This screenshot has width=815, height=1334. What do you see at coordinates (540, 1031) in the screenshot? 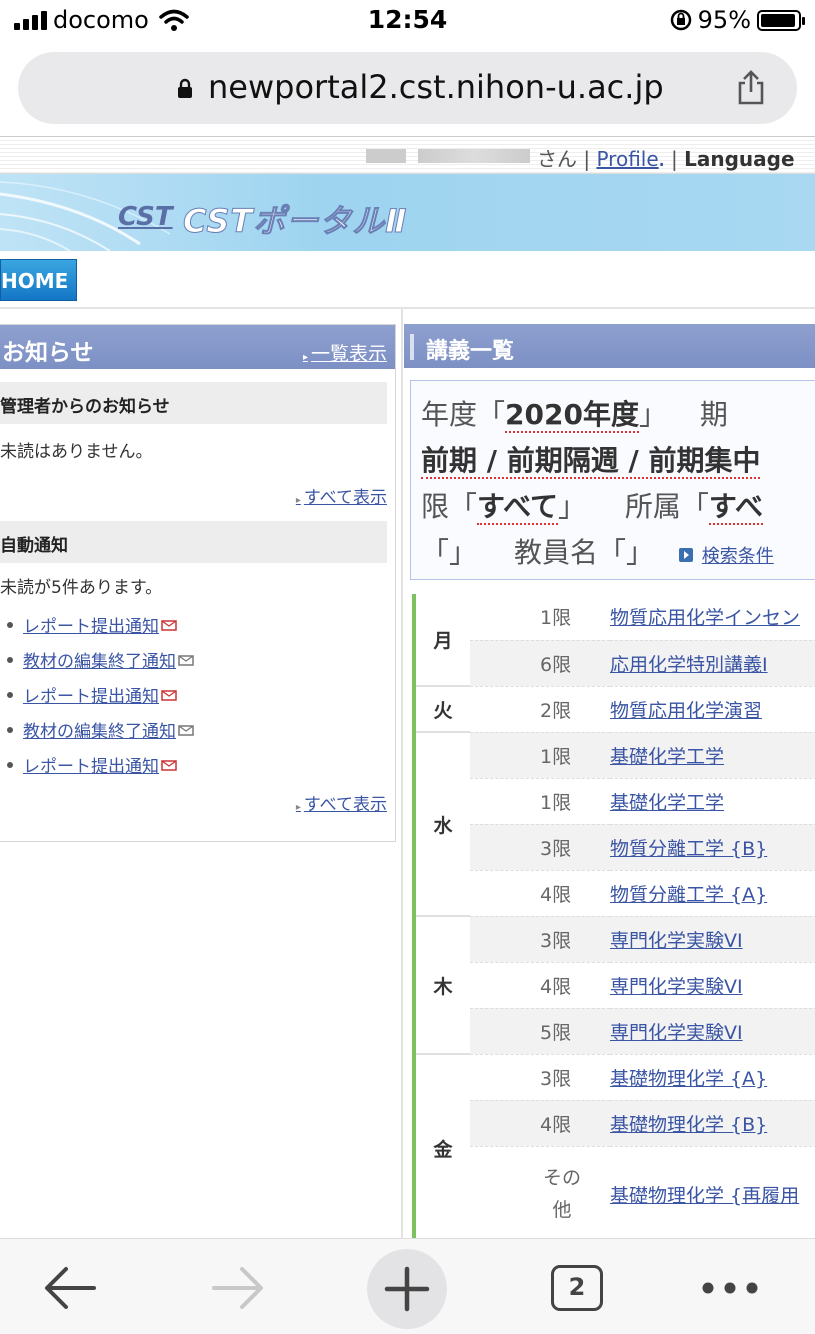
I see `period-cell: 5限` at bounding box center [540, 1031].